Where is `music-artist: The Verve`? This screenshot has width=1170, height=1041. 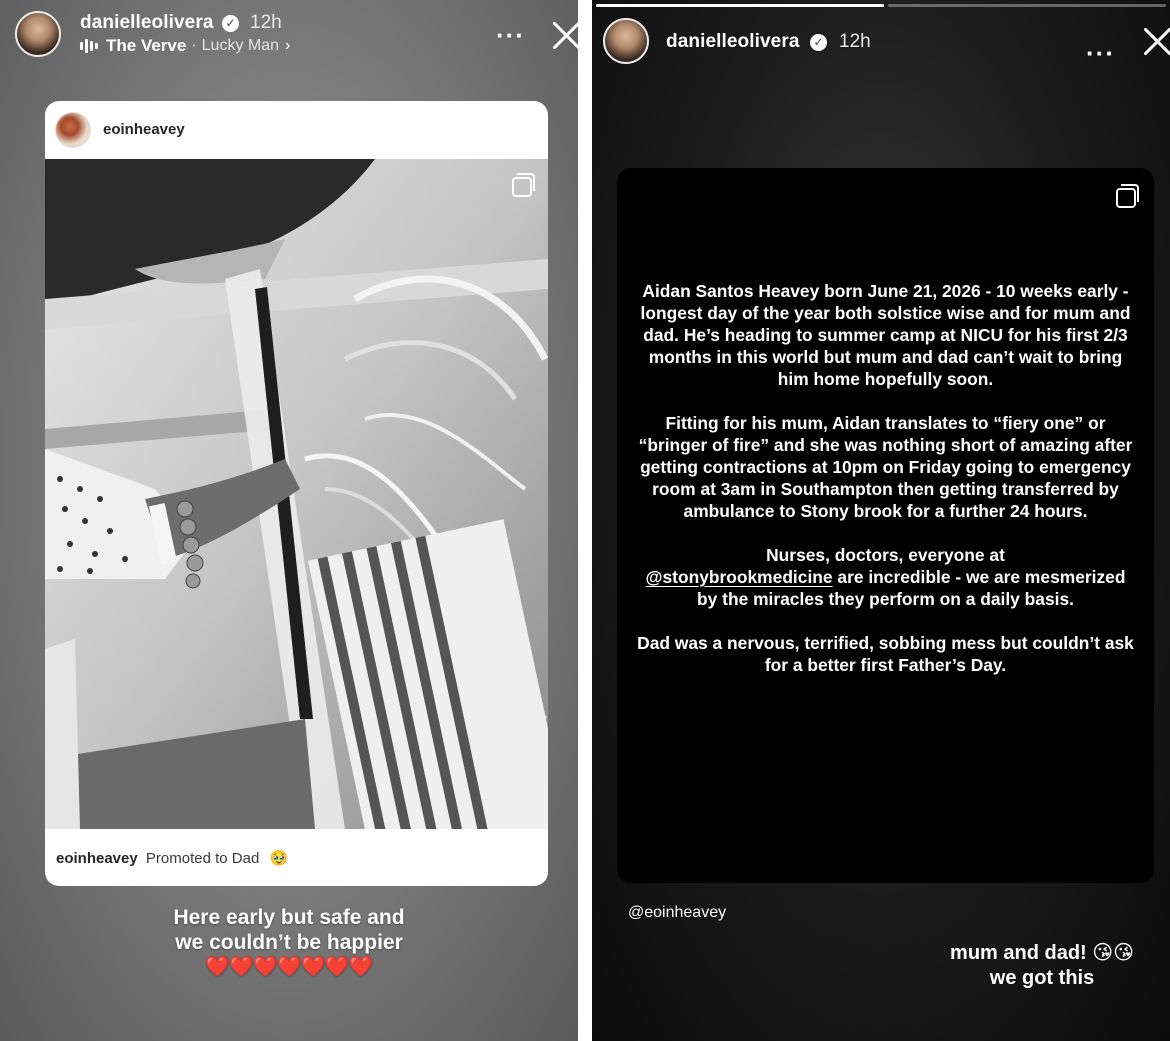 music-artist: The Verve is located at coordinates (146, 45).